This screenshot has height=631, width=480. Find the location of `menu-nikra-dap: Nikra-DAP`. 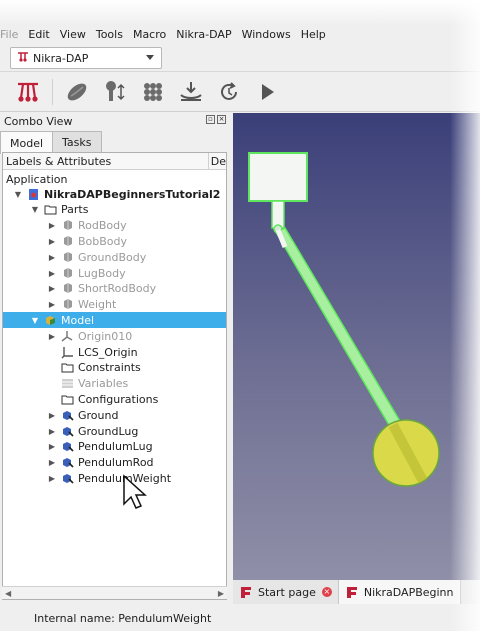

menu-nikra-dap: Nikra-DAP is located at coordinates (203, 34).